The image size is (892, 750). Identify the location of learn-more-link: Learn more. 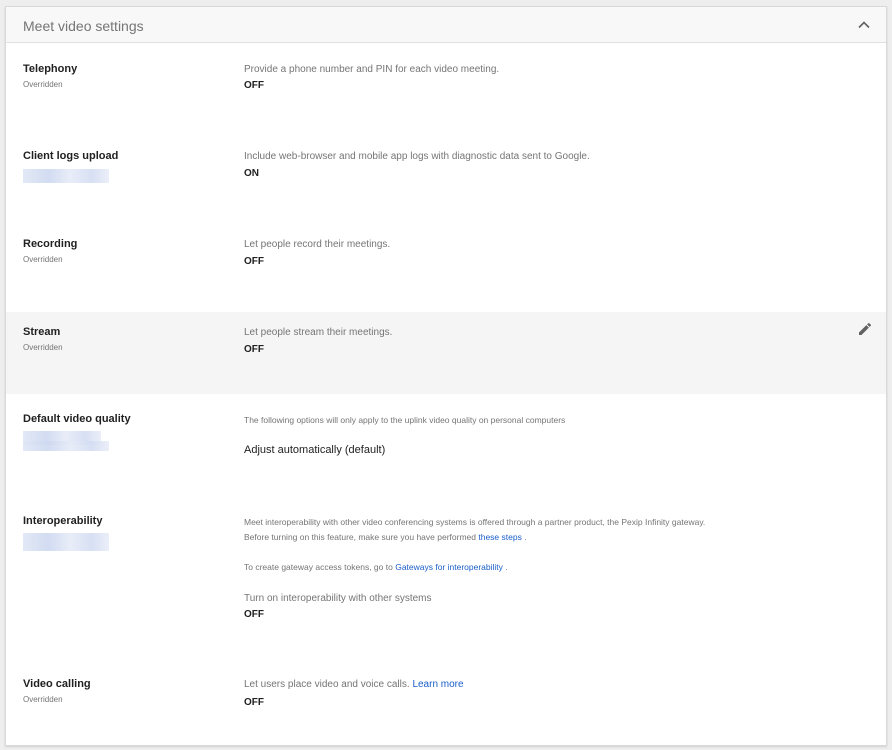
(437, 684).